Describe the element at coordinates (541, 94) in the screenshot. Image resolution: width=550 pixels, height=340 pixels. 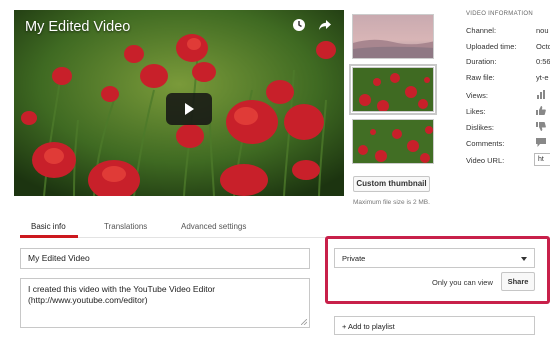
I see `bar-chart-icon` at that location.